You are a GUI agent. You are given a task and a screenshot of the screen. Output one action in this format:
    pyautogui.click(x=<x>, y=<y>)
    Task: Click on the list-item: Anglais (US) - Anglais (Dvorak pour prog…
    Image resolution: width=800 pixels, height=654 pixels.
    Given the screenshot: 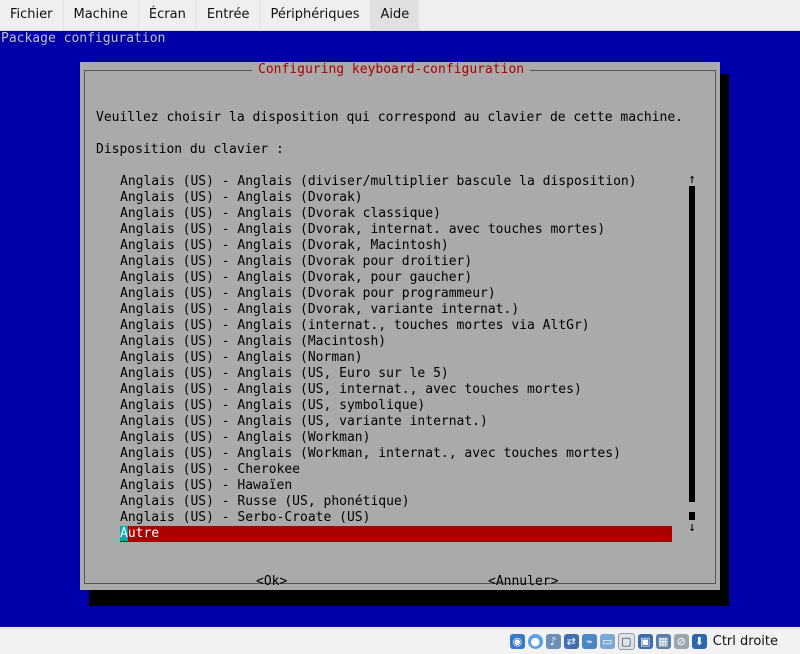 What is the action you would take?
    pyautogui.click(x=396, y=294)
    